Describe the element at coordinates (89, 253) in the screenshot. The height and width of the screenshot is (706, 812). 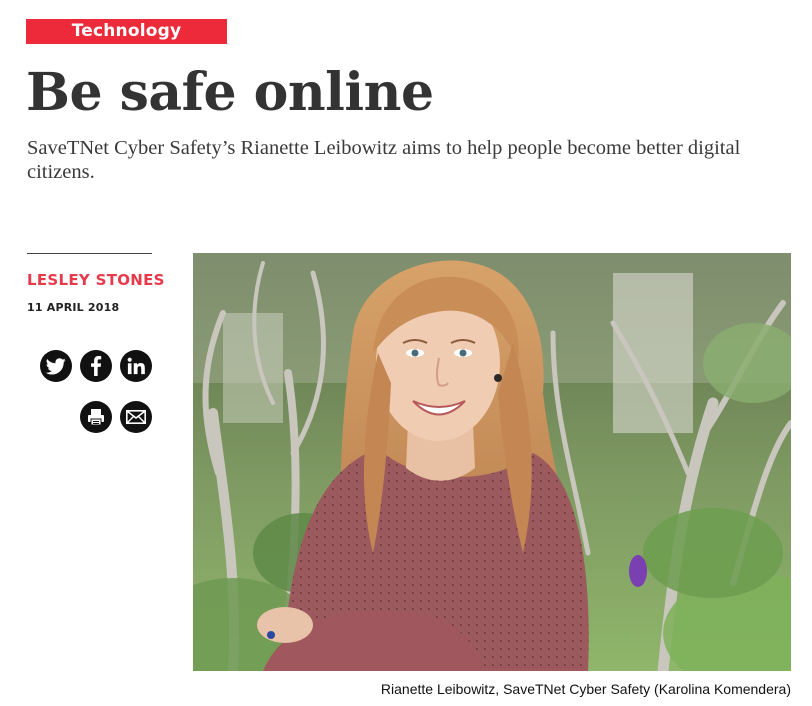
I see `byline-divider` at that location.